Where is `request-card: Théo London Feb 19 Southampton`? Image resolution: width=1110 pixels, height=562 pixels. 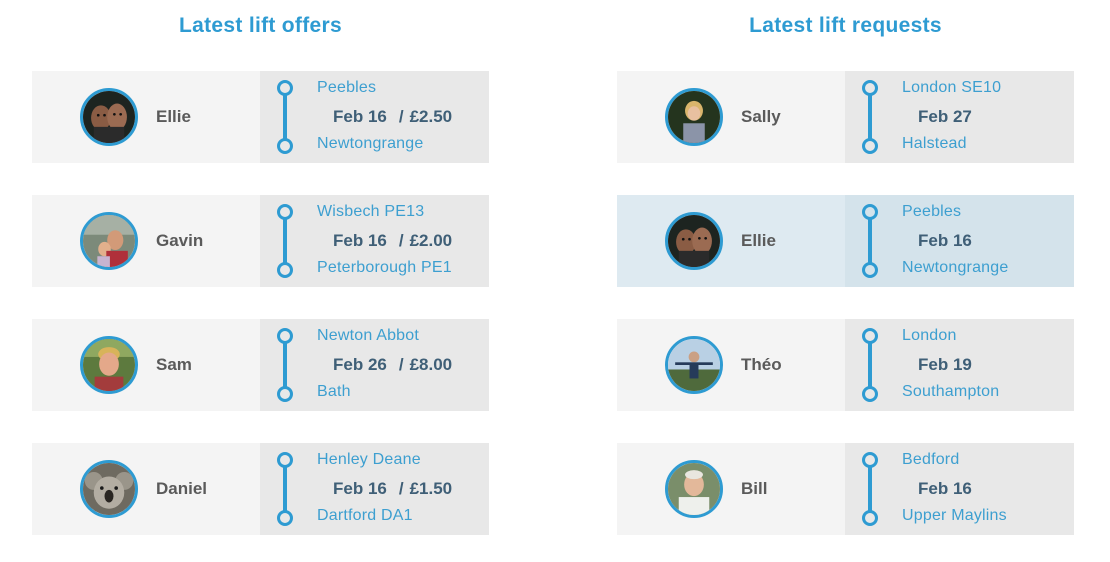 request-card: Théo London Feb 19 Southampton is located at coordinates (845, 365).